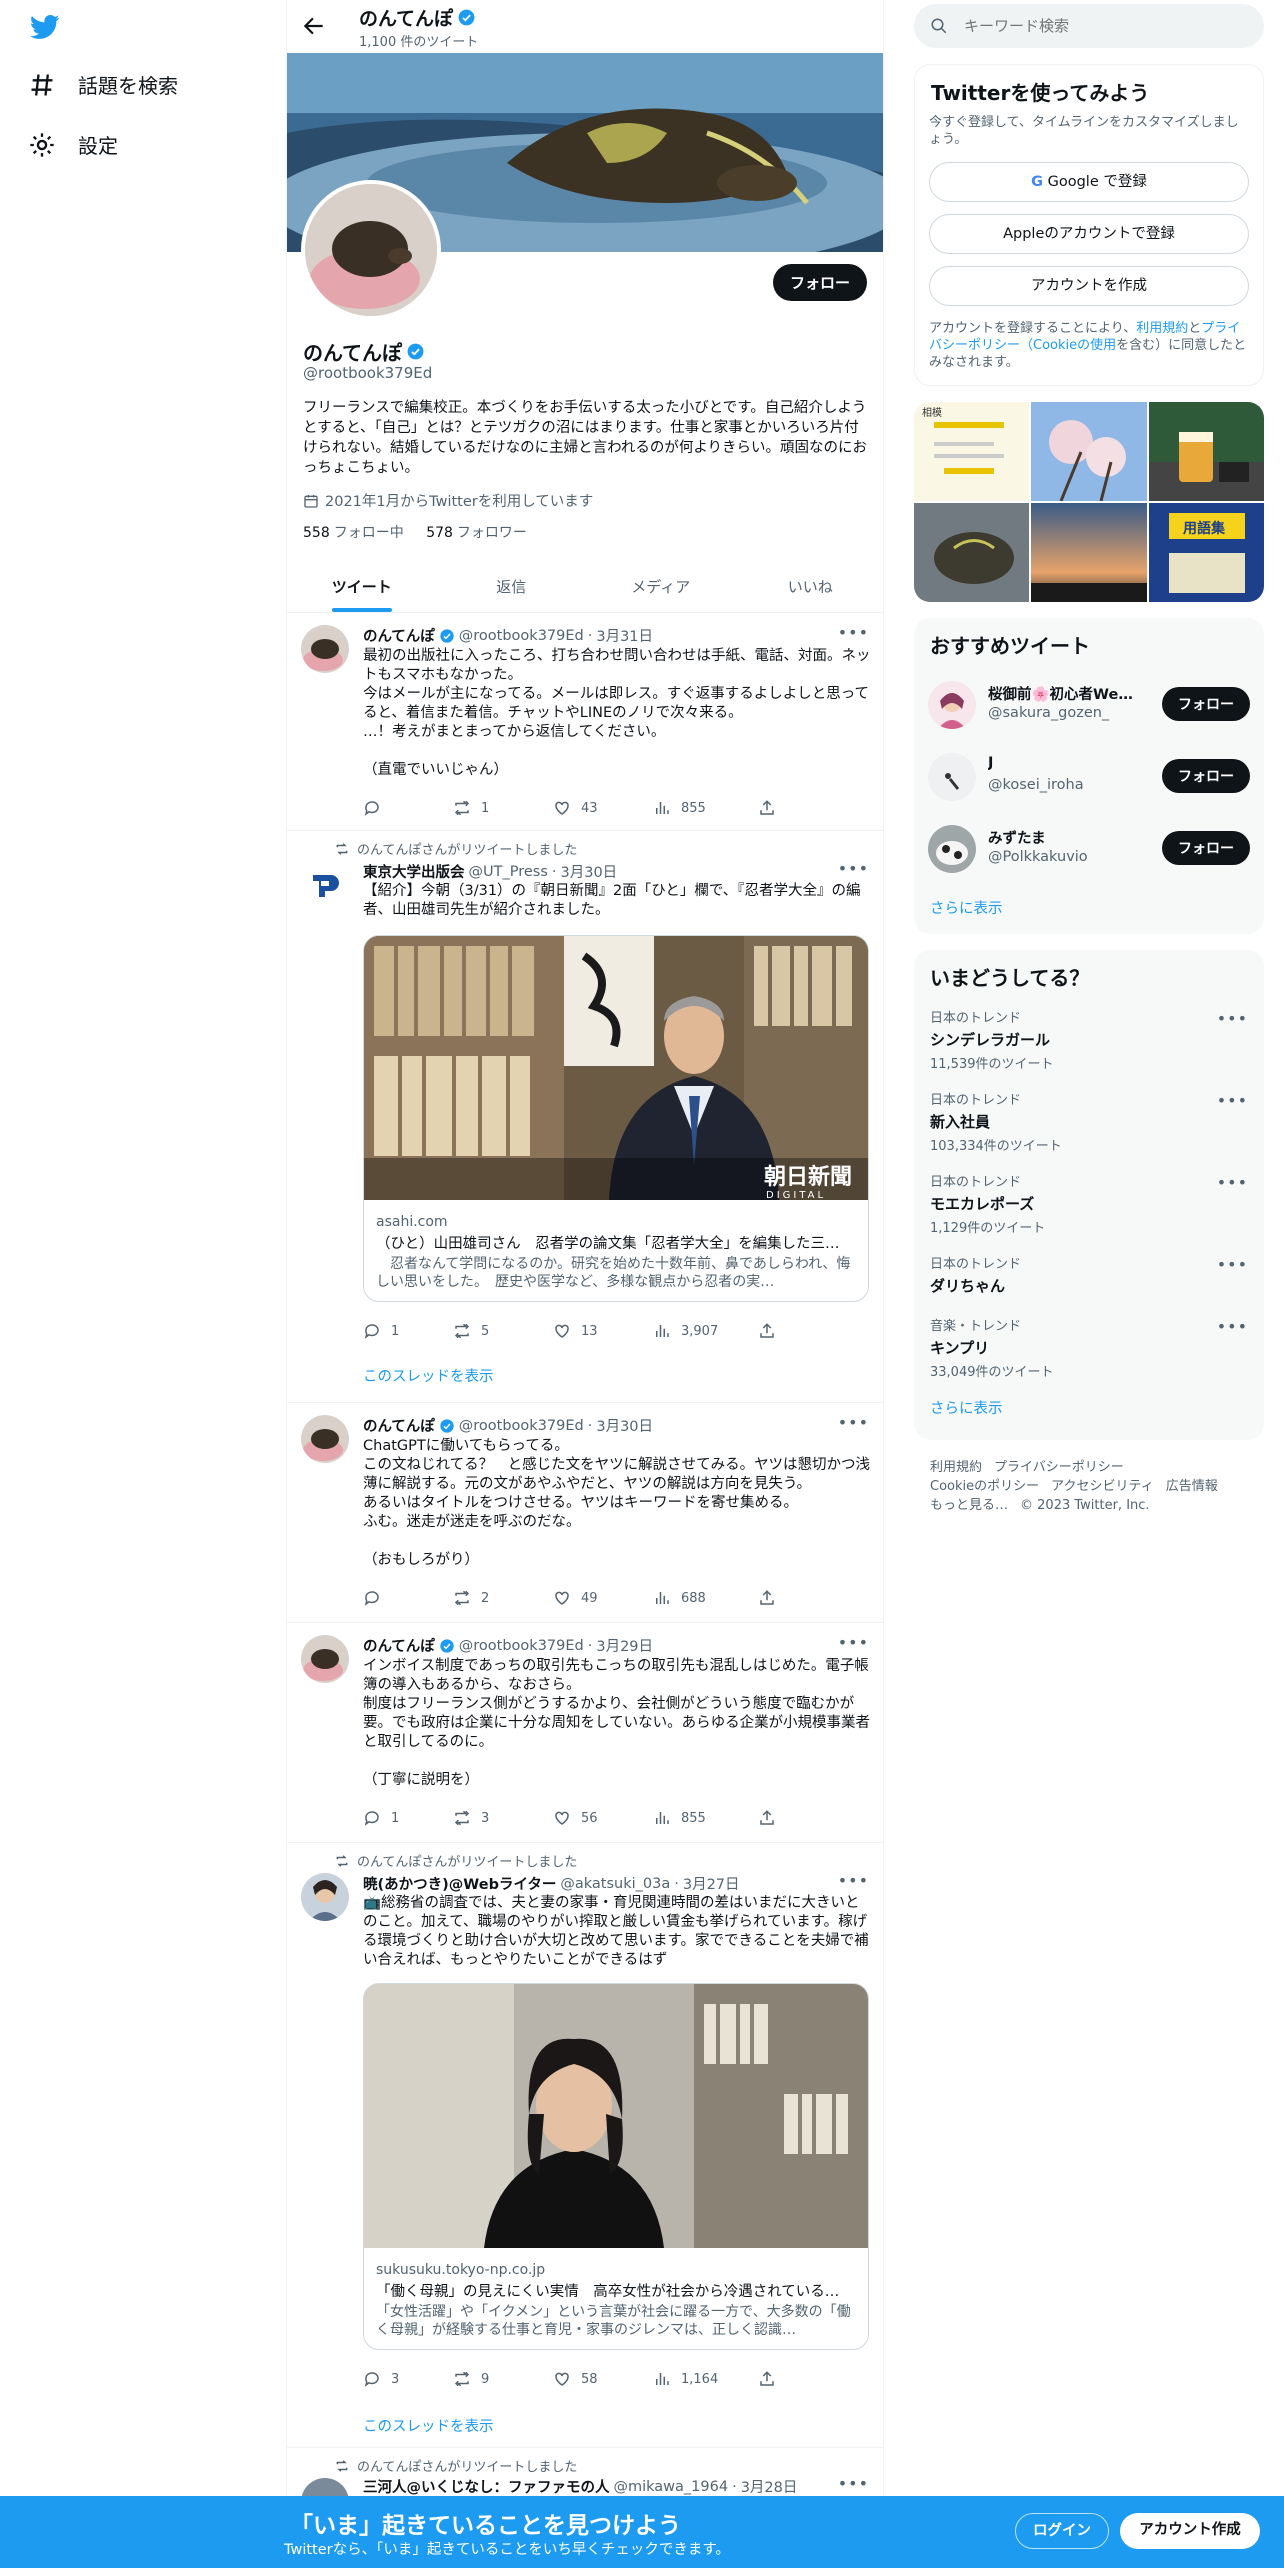 This screenshot has height=2568, width=1284. Describe the element at coordinates (575, 808) in the screenshot. I see `like-button: 43` at that location.